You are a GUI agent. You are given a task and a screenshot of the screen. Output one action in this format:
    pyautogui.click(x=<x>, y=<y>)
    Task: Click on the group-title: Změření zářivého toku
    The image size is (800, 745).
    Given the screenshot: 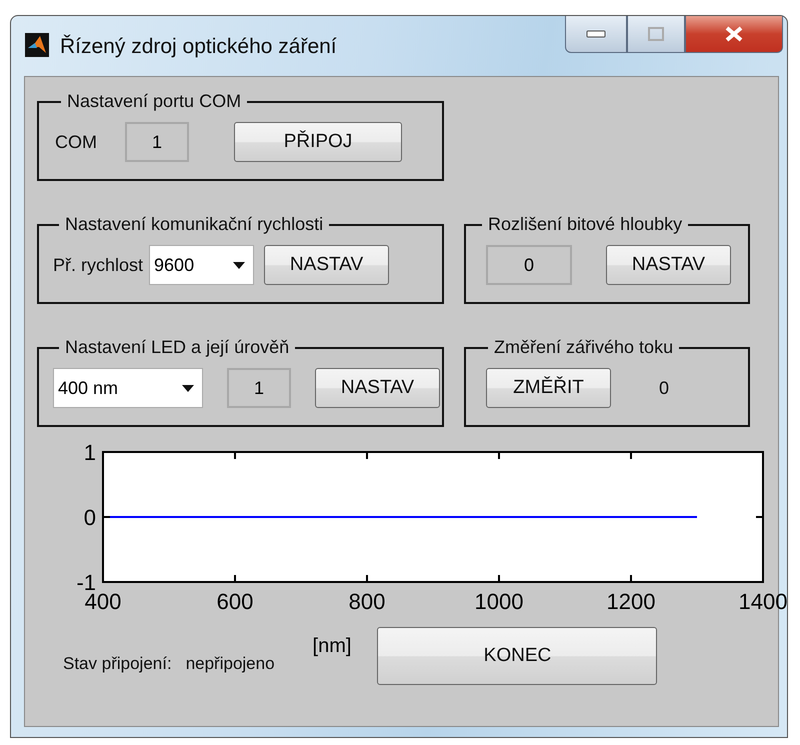 What is the action you would take?
    pyautogui.click(x=583, y=347)
    